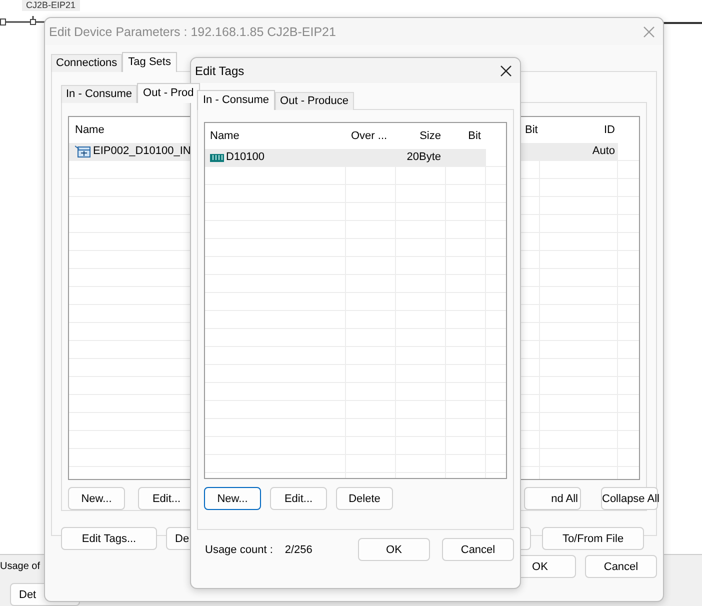 The width and height of the screenshot is (702, 606). What do you see at coordinates (506, 70) in the screenshot?
I see `close-icon` at bounding box center [506, 70].